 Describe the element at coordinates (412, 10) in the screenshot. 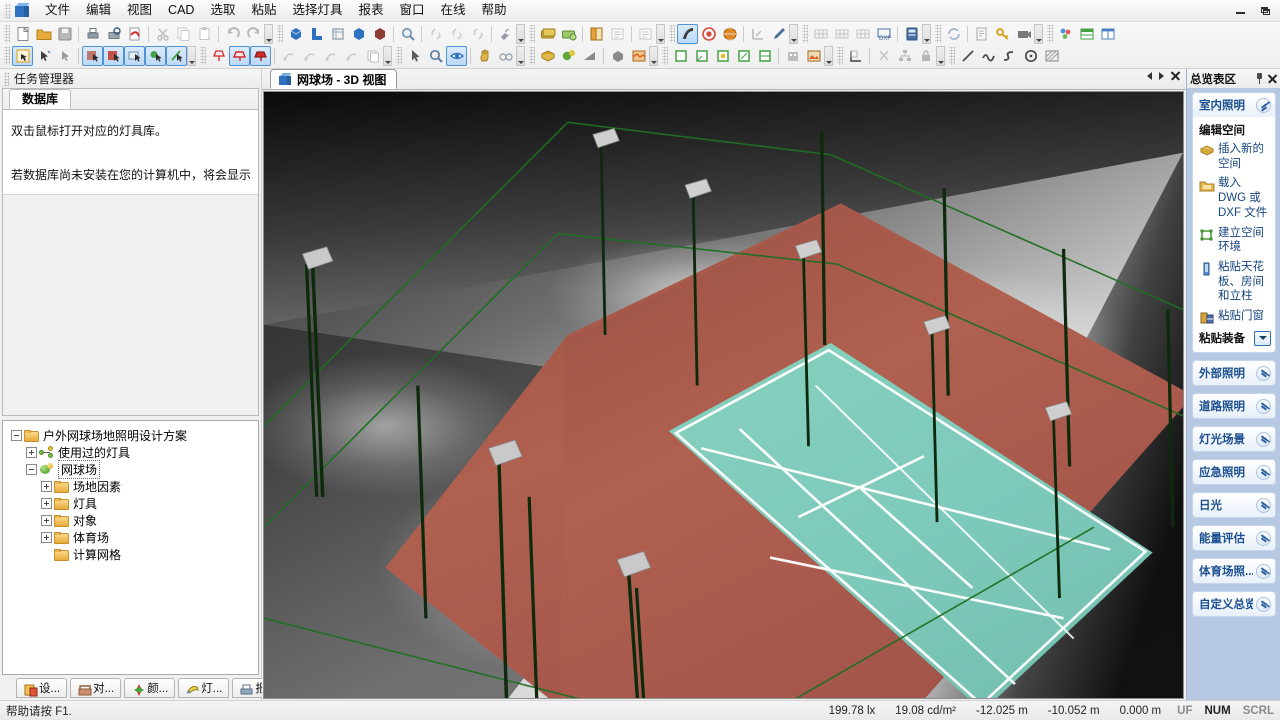

I see `menu-window: 窗口` at that location.